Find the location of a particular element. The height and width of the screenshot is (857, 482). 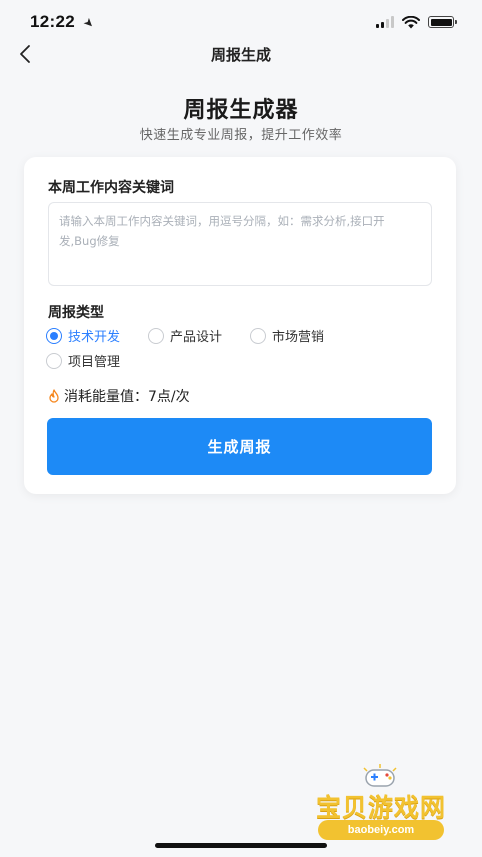

report-type-option-label: 项目管理 is located at coordinates (94, 362).